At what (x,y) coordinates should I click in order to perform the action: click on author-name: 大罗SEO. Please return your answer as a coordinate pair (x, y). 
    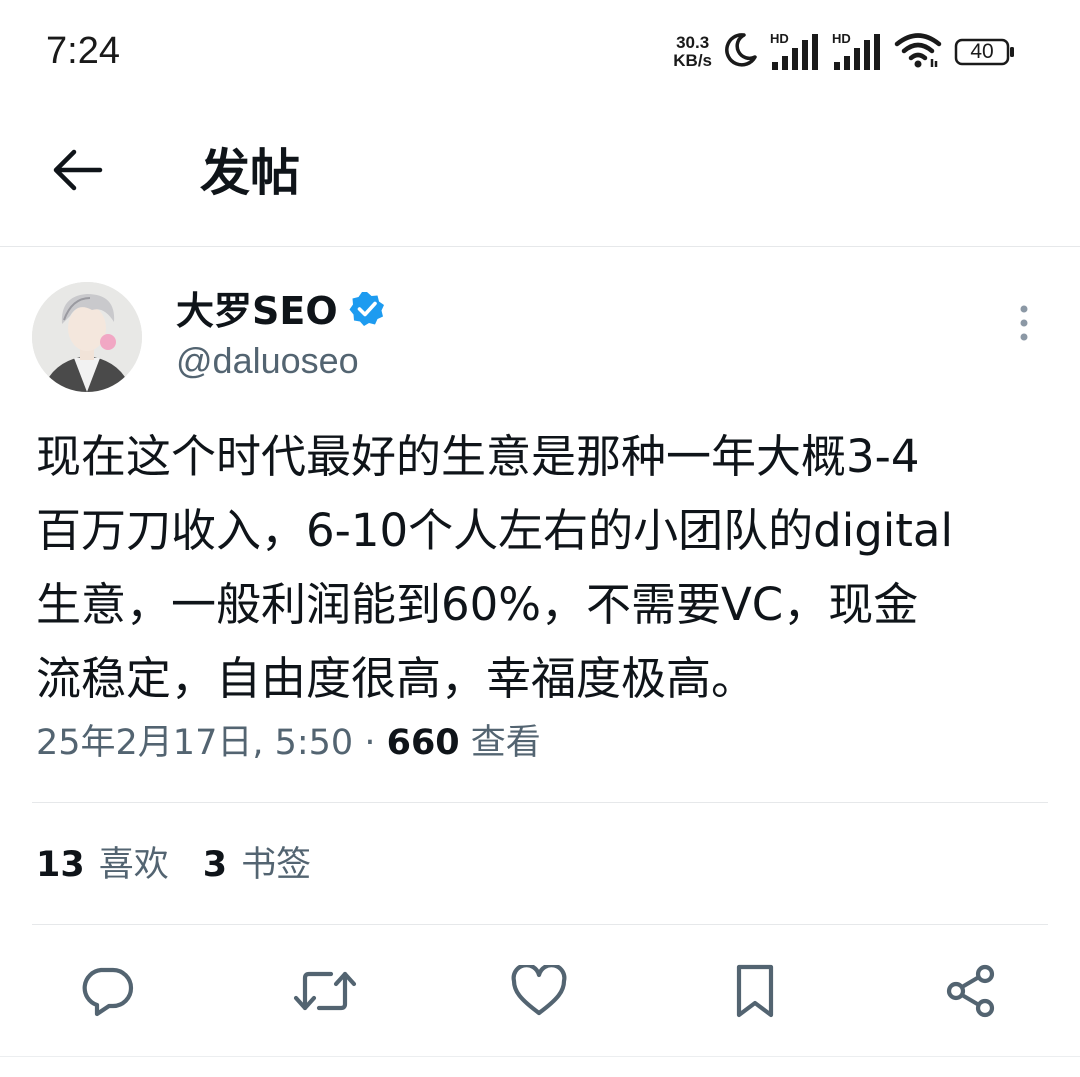
    Looking at the image, I should click on (257, 311).